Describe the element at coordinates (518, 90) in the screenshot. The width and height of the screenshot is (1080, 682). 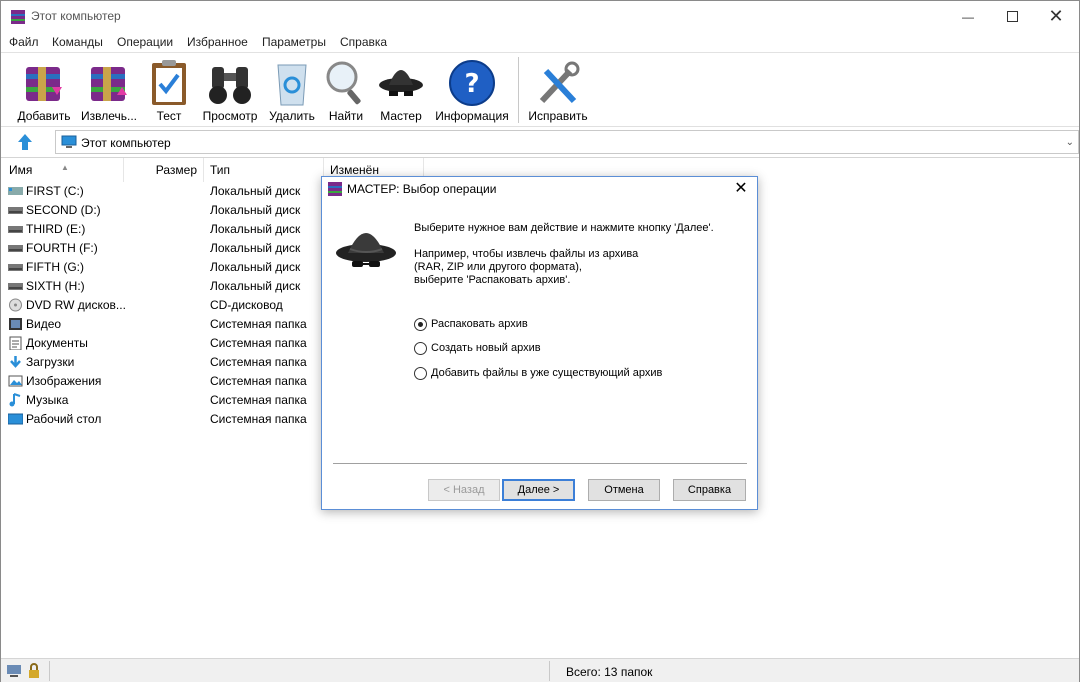
I see `toolbar-separator` at that location.